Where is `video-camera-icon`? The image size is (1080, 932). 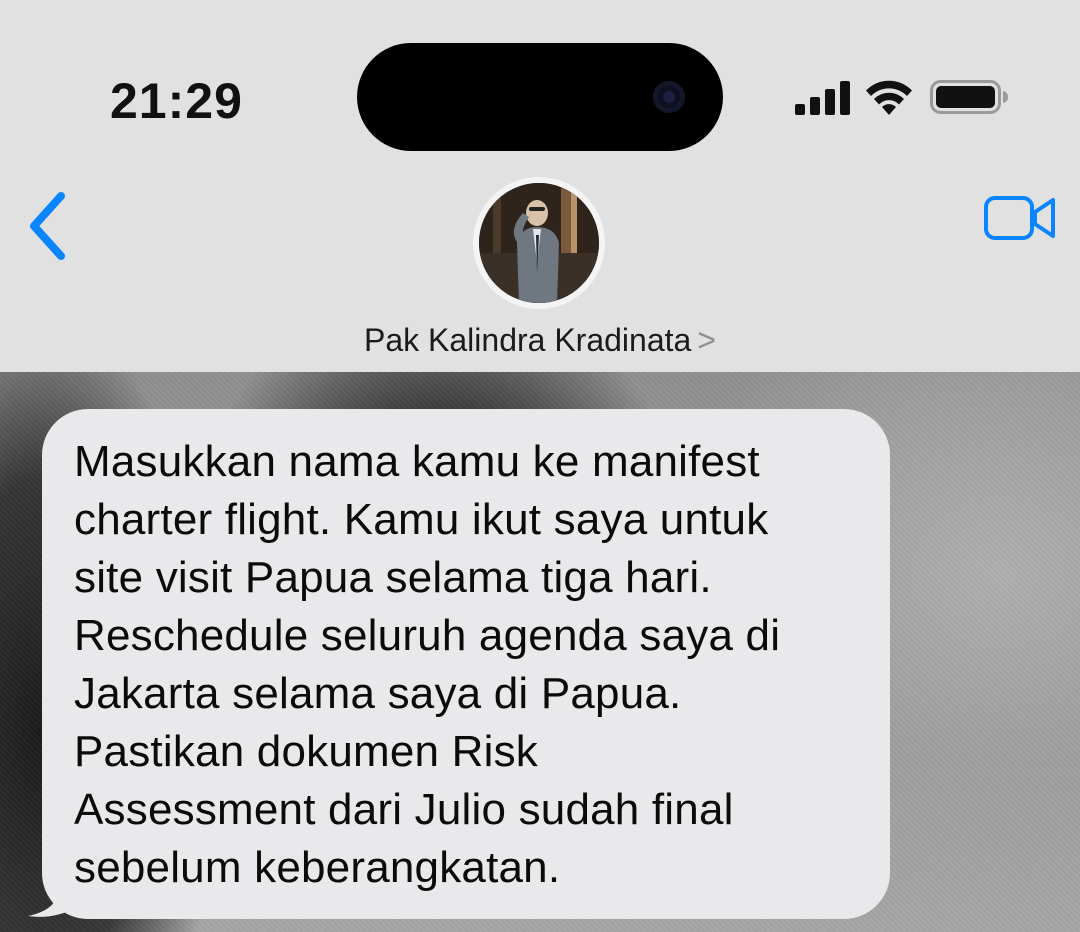
video-camera-icon is located at coordinates (1019, 218).